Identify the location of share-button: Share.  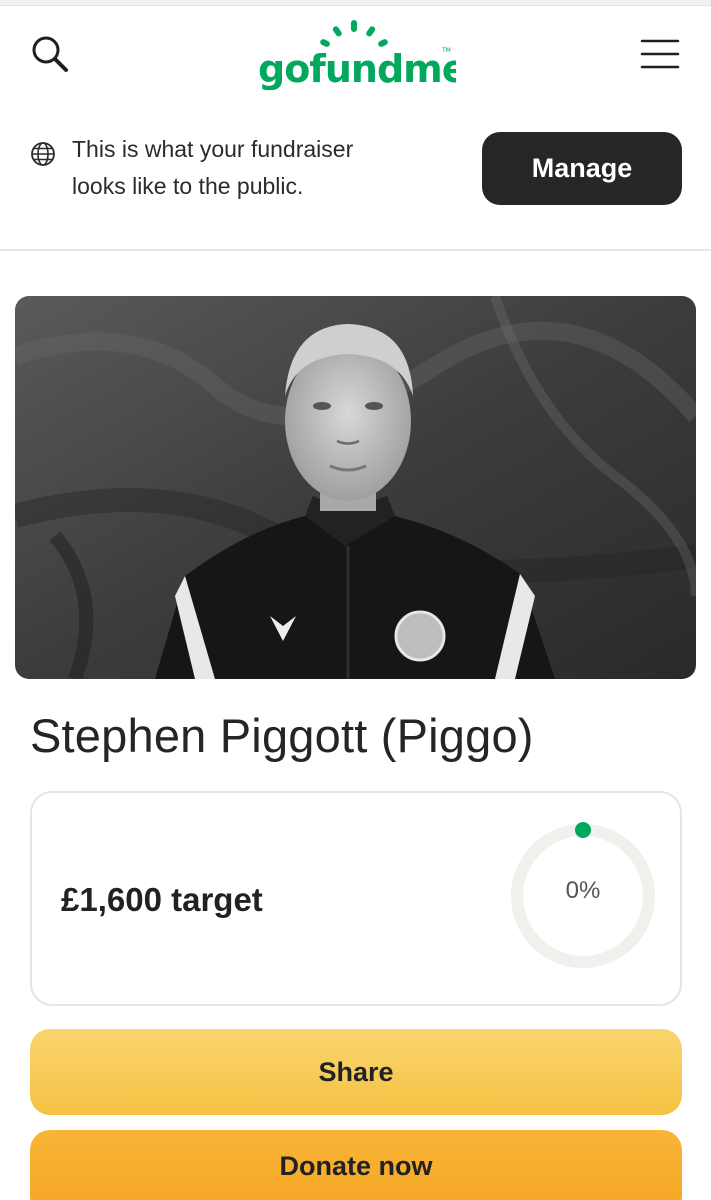
(356, 1072).